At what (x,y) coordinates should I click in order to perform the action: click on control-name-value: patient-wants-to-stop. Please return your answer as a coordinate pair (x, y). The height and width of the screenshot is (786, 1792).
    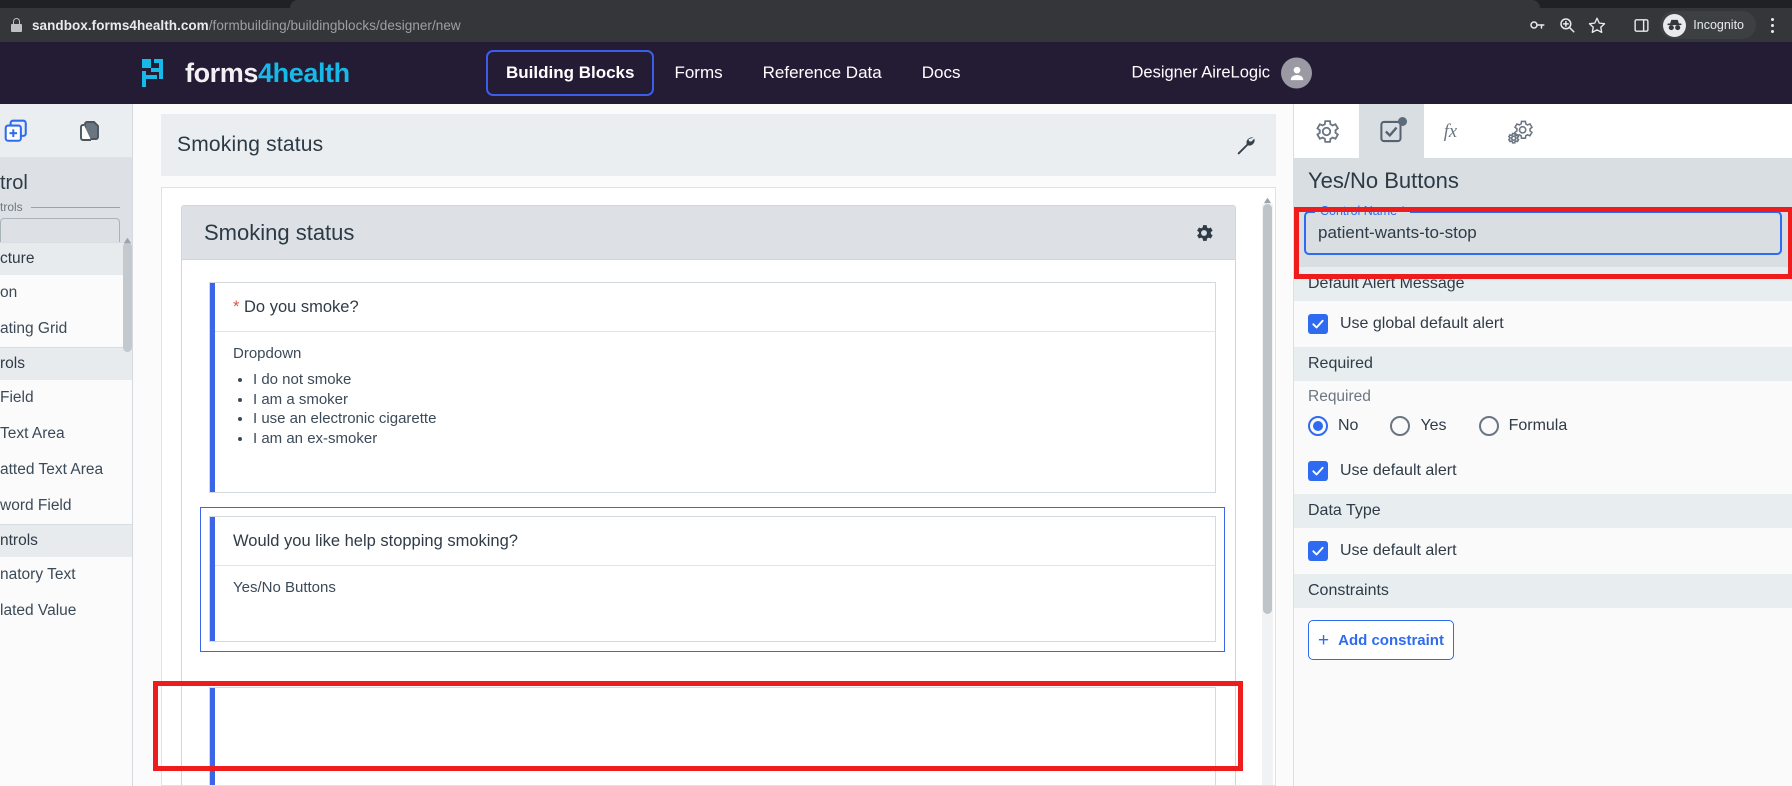
    Looking at the image, I should click on (1397, 232).